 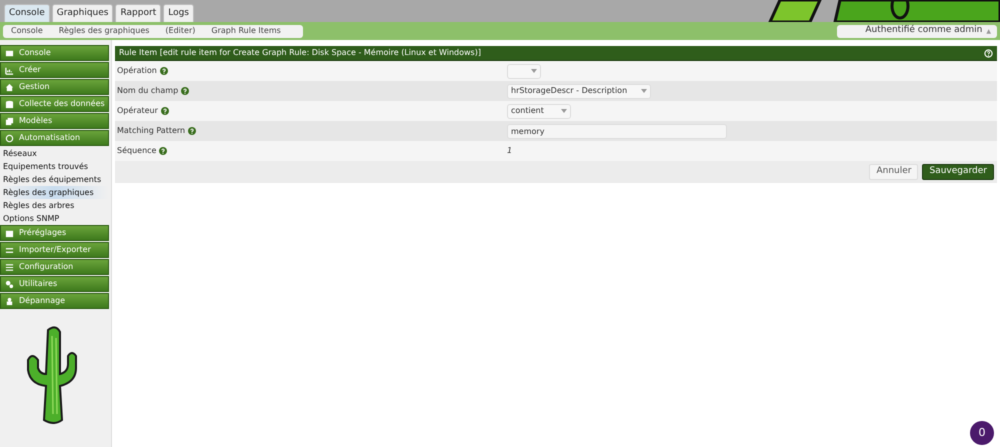 What do you see at coordinates (151, 131) in the screenshot?
I see `field-label: Matching Pattern` at bounding box center [151, 131].